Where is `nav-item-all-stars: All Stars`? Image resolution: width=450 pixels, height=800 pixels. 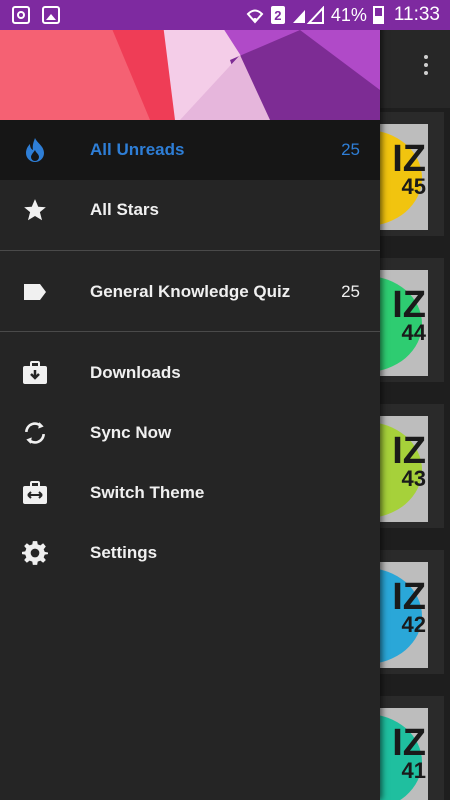 nav-item-all-stars: All Stars is located at coordinates (190, 210).